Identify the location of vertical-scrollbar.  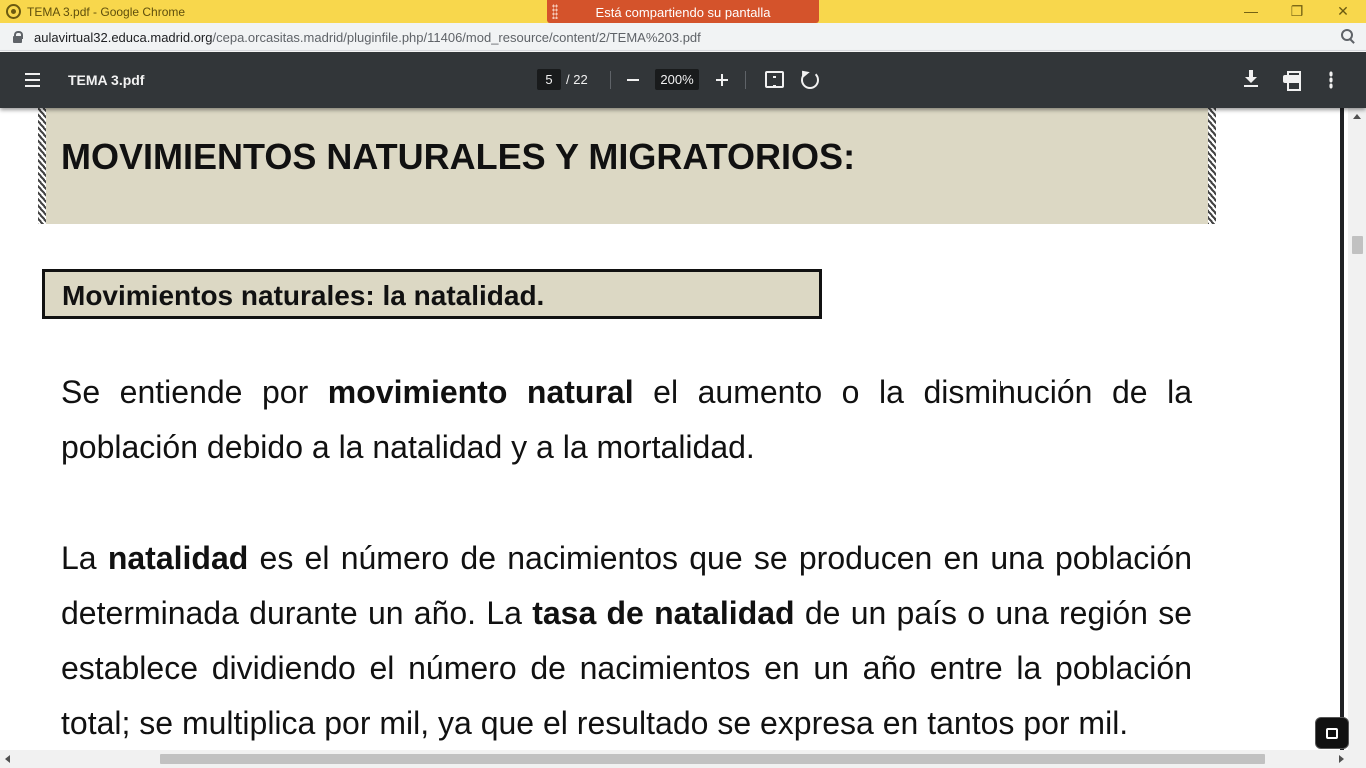
(1357, 429).